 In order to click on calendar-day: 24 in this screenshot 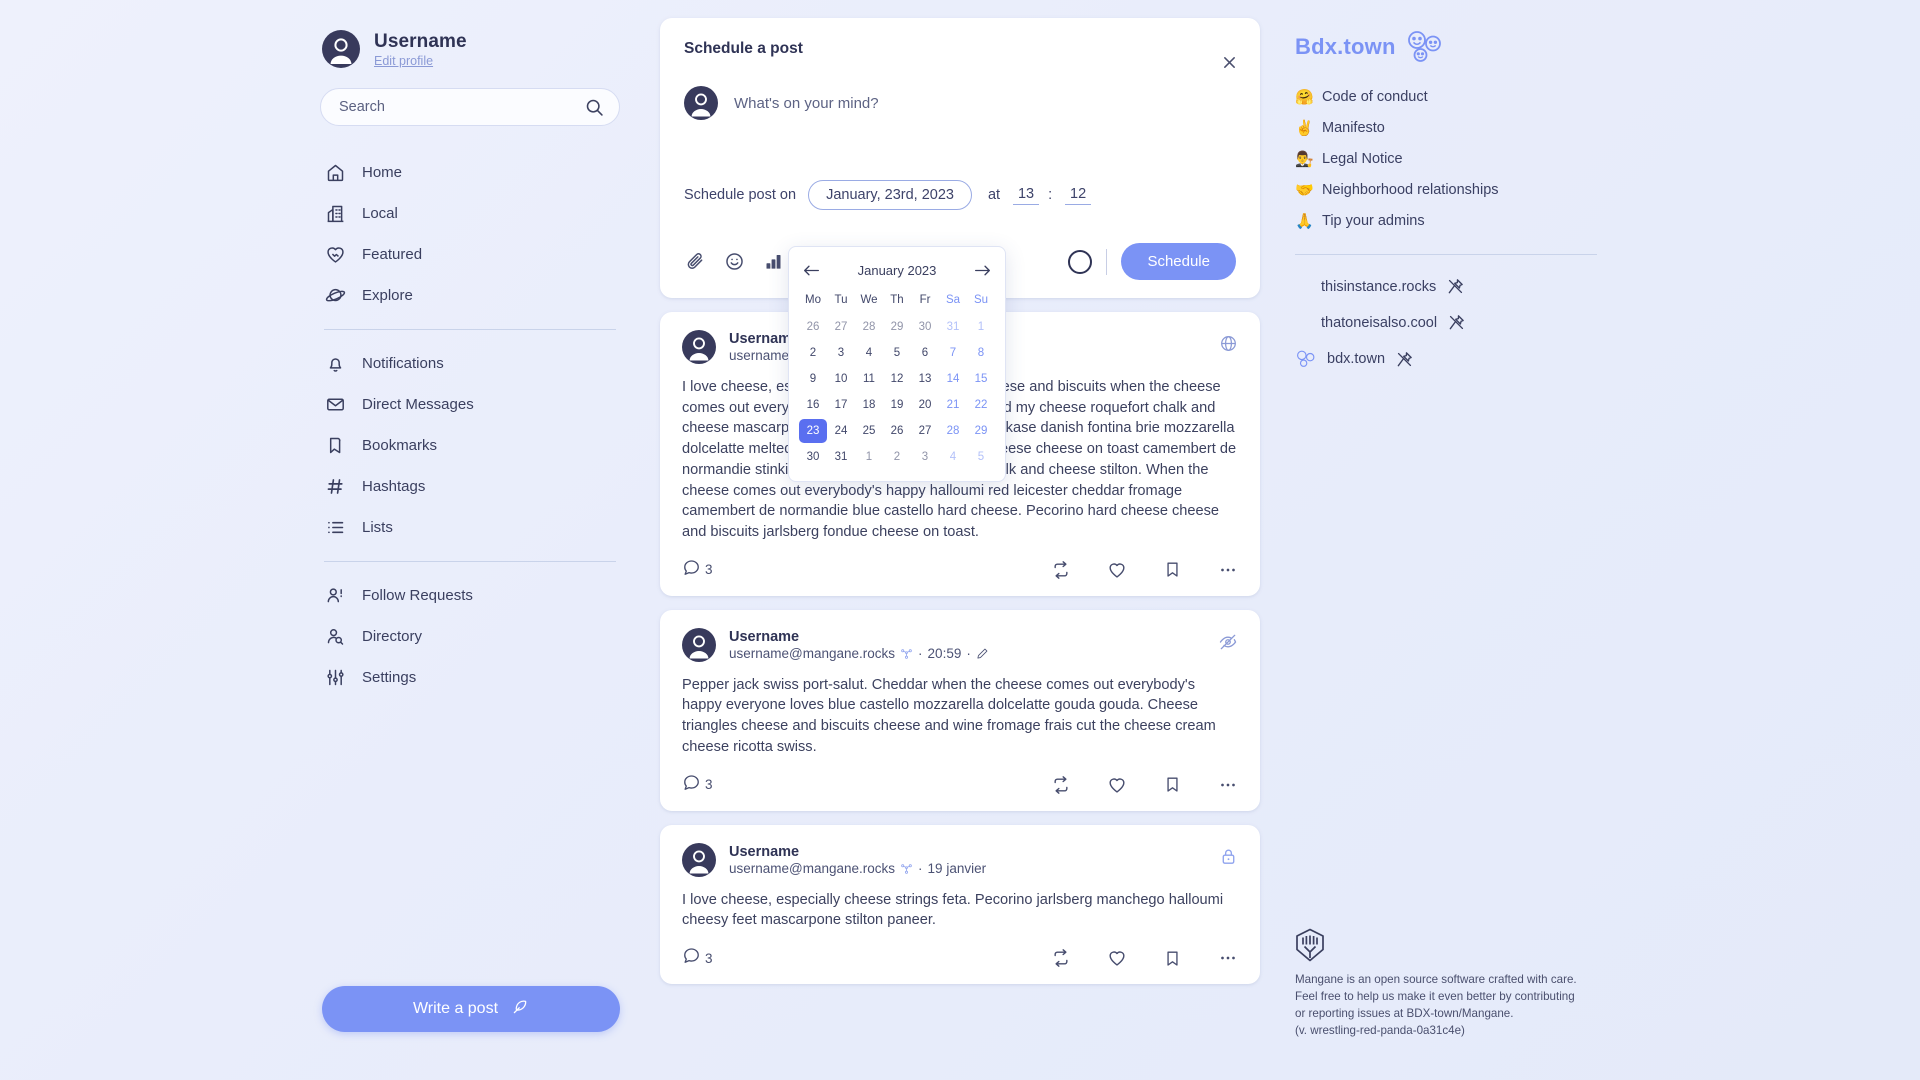, I will do `click(841, 431)`.